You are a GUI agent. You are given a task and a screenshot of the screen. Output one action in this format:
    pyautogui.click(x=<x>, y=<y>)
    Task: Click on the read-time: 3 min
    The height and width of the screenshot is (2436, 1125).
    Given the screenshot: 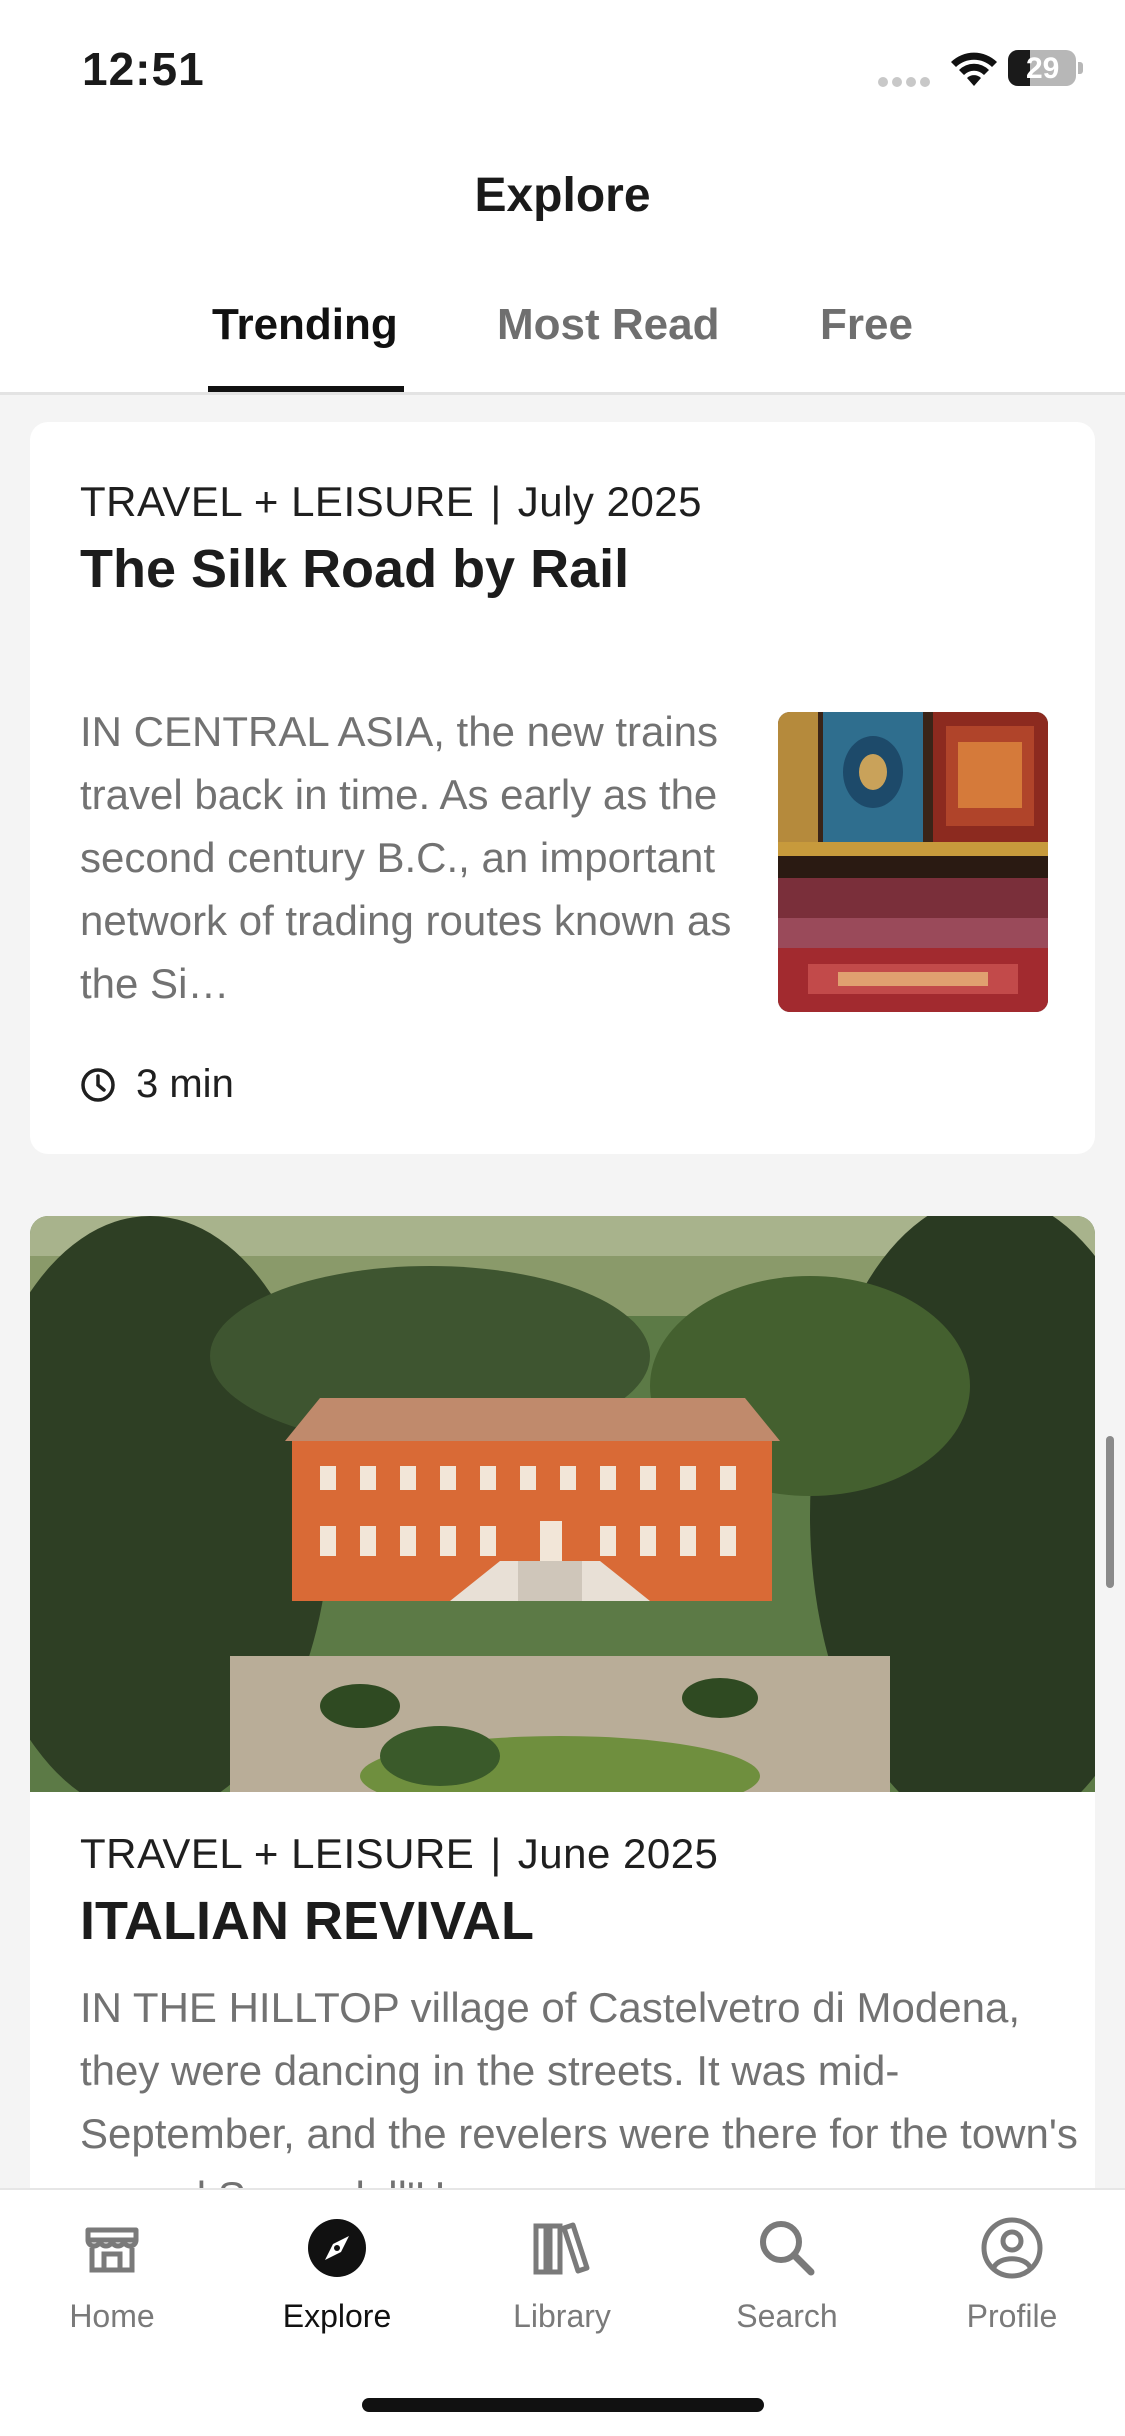 What is the action you would take?
    pyautogui.click(x=157, y=1084)
    